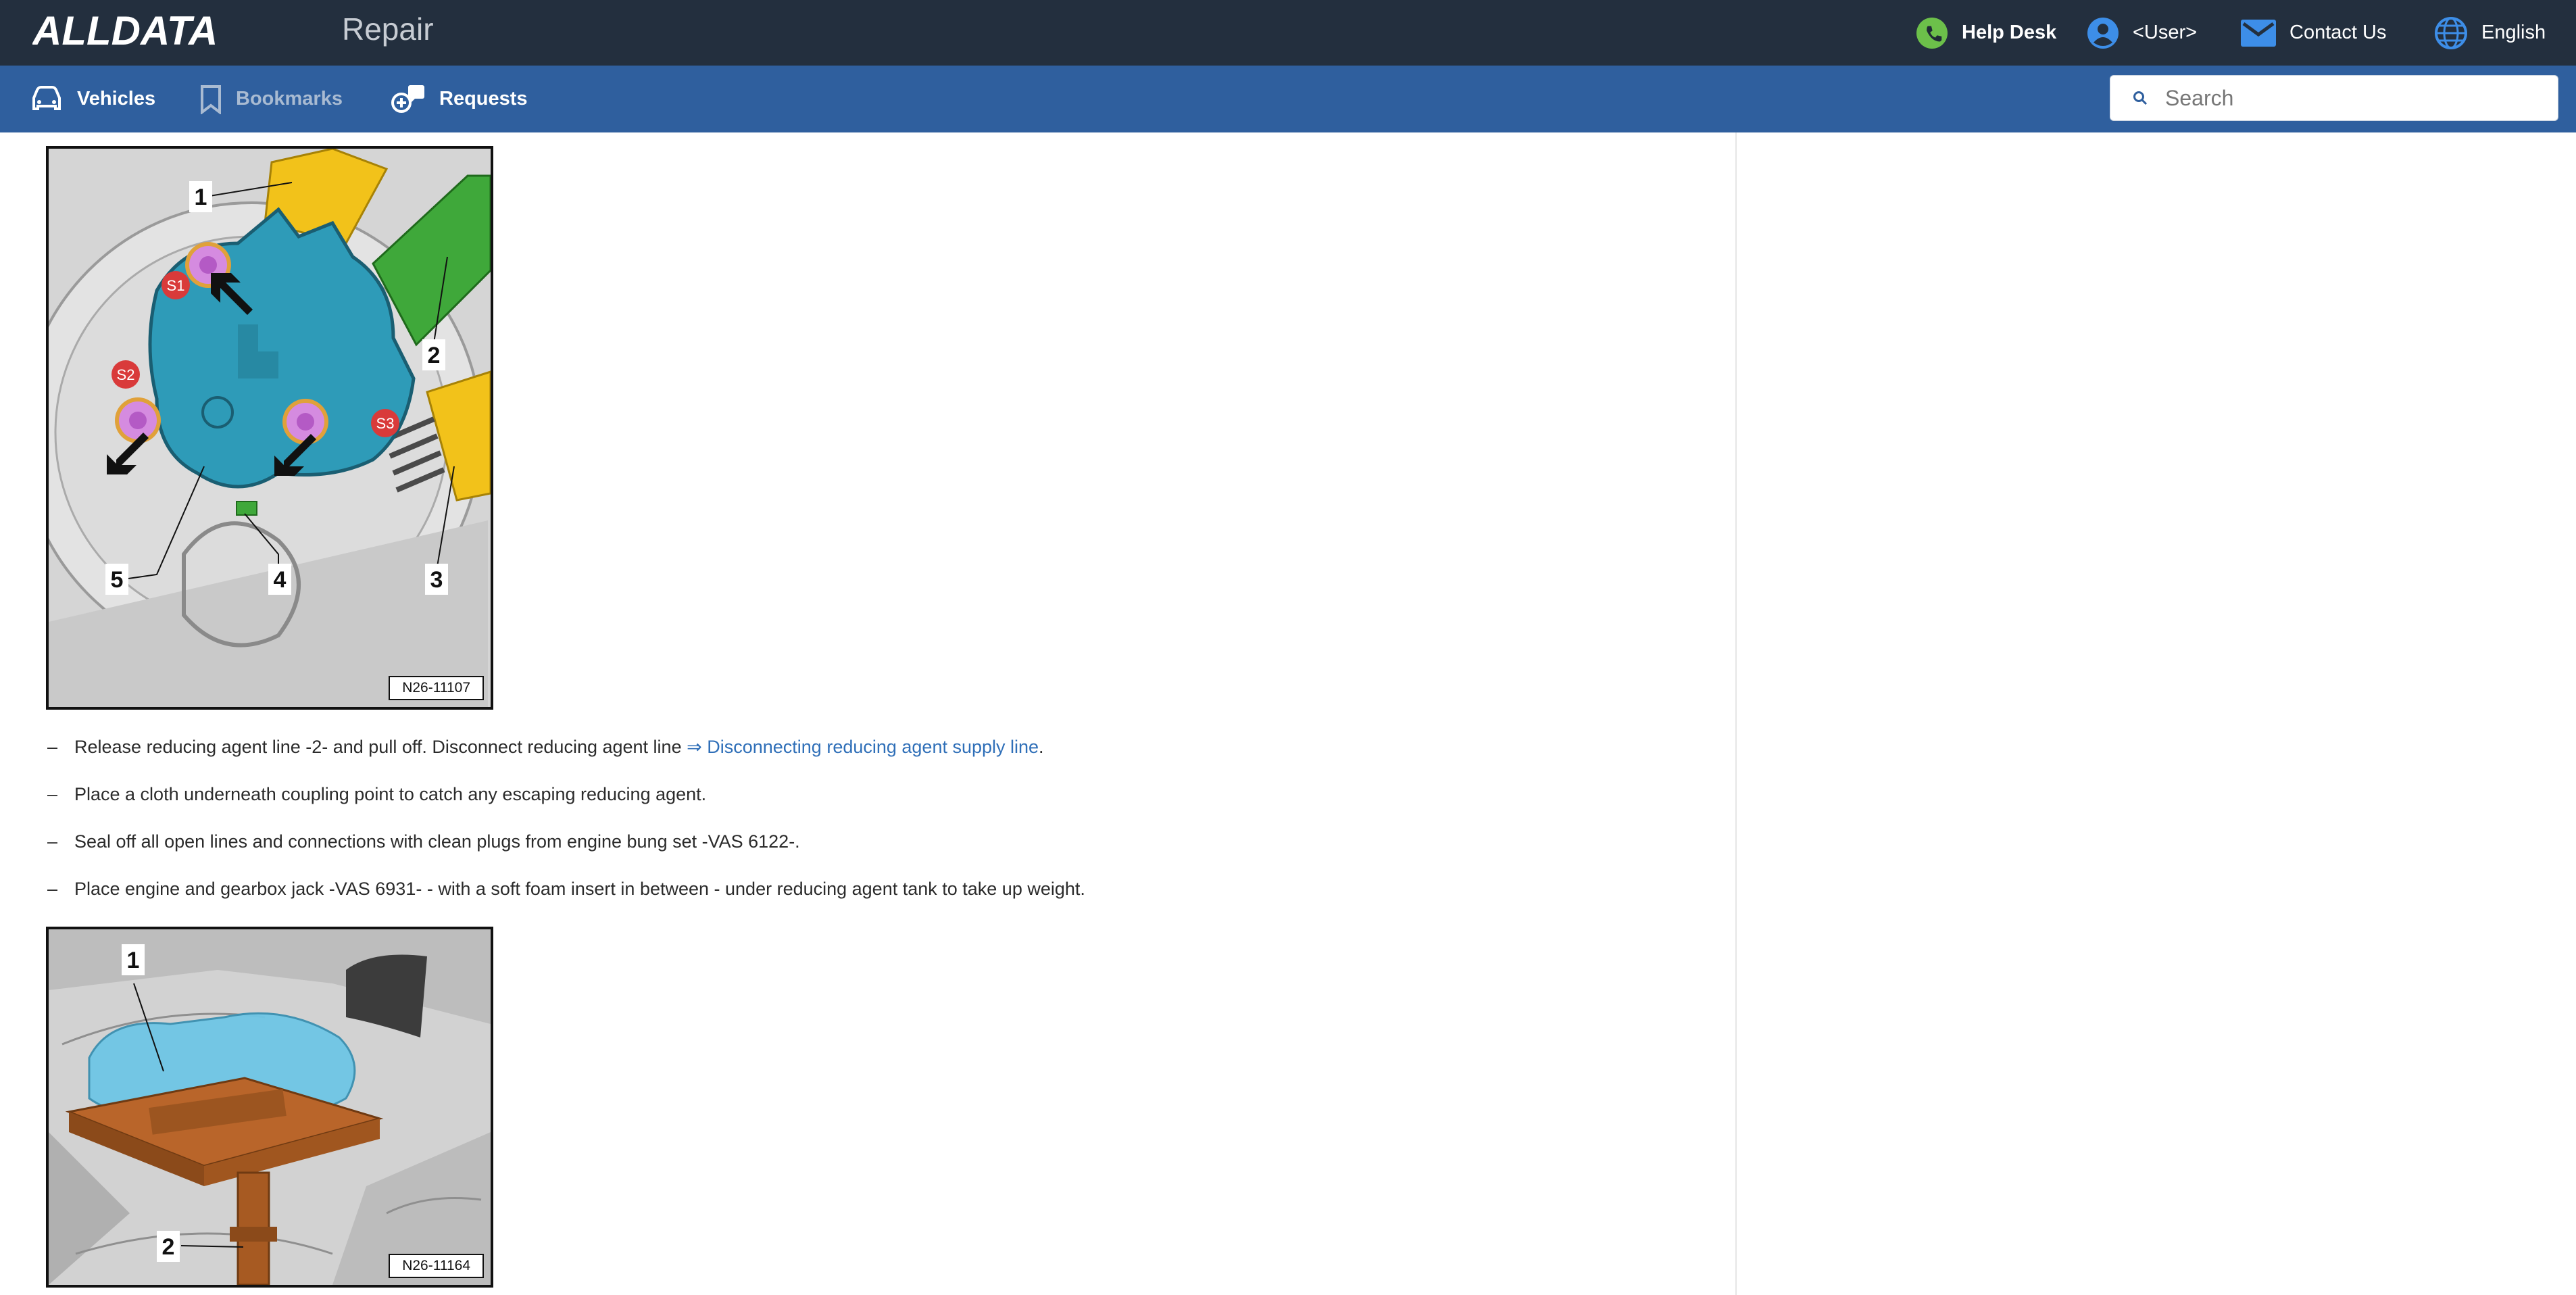 This screenshot has height=1295, width=2576. I want to click on alldata-logo: ALLDATA, so click(174, 32).